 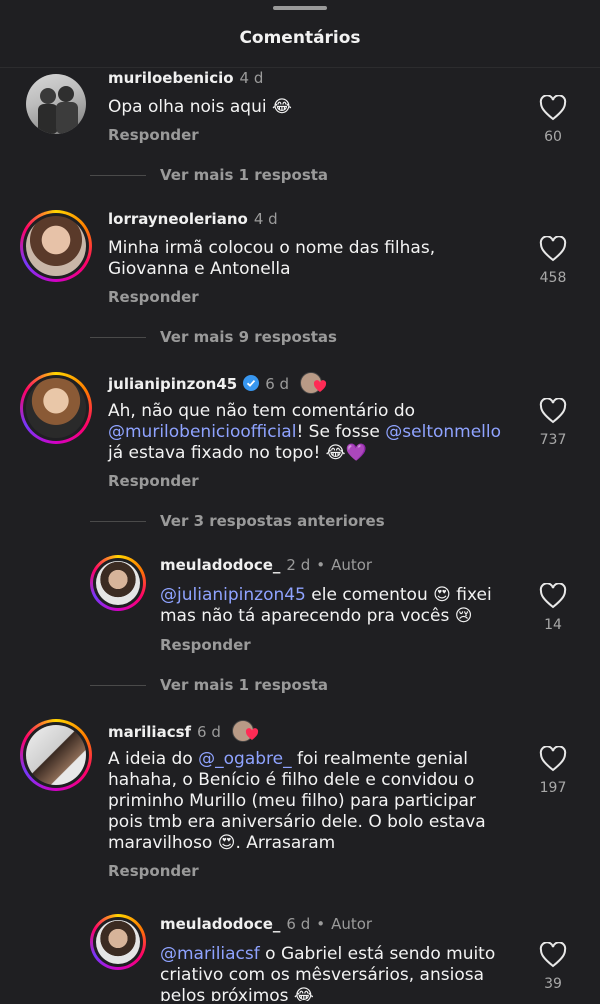 I want to click on drag-handle, so click(x=300, y=8).